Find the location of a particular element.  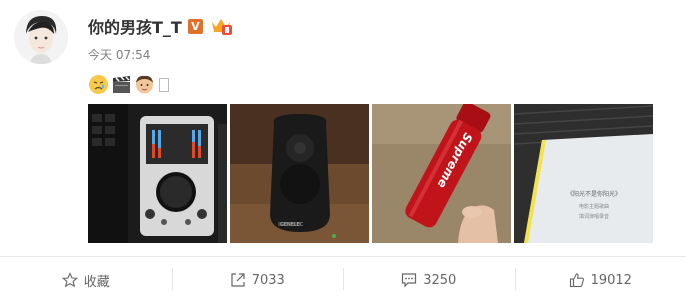

sheet-line-2-text: 填词演唱录音 is located at coordinates (594, 216).